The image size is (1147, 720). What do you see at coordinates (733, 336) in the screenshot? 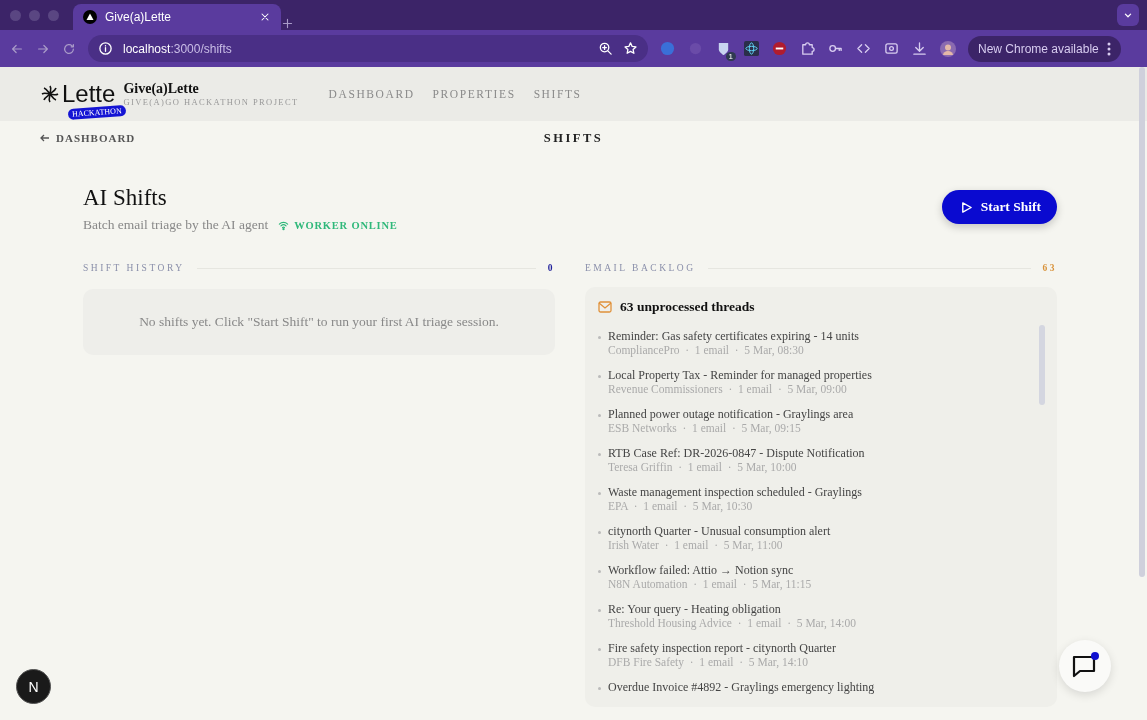
I see `thread-subject: Reminder: Gas safety certificates expiring - 14 units` at bounding box center [733, 336].